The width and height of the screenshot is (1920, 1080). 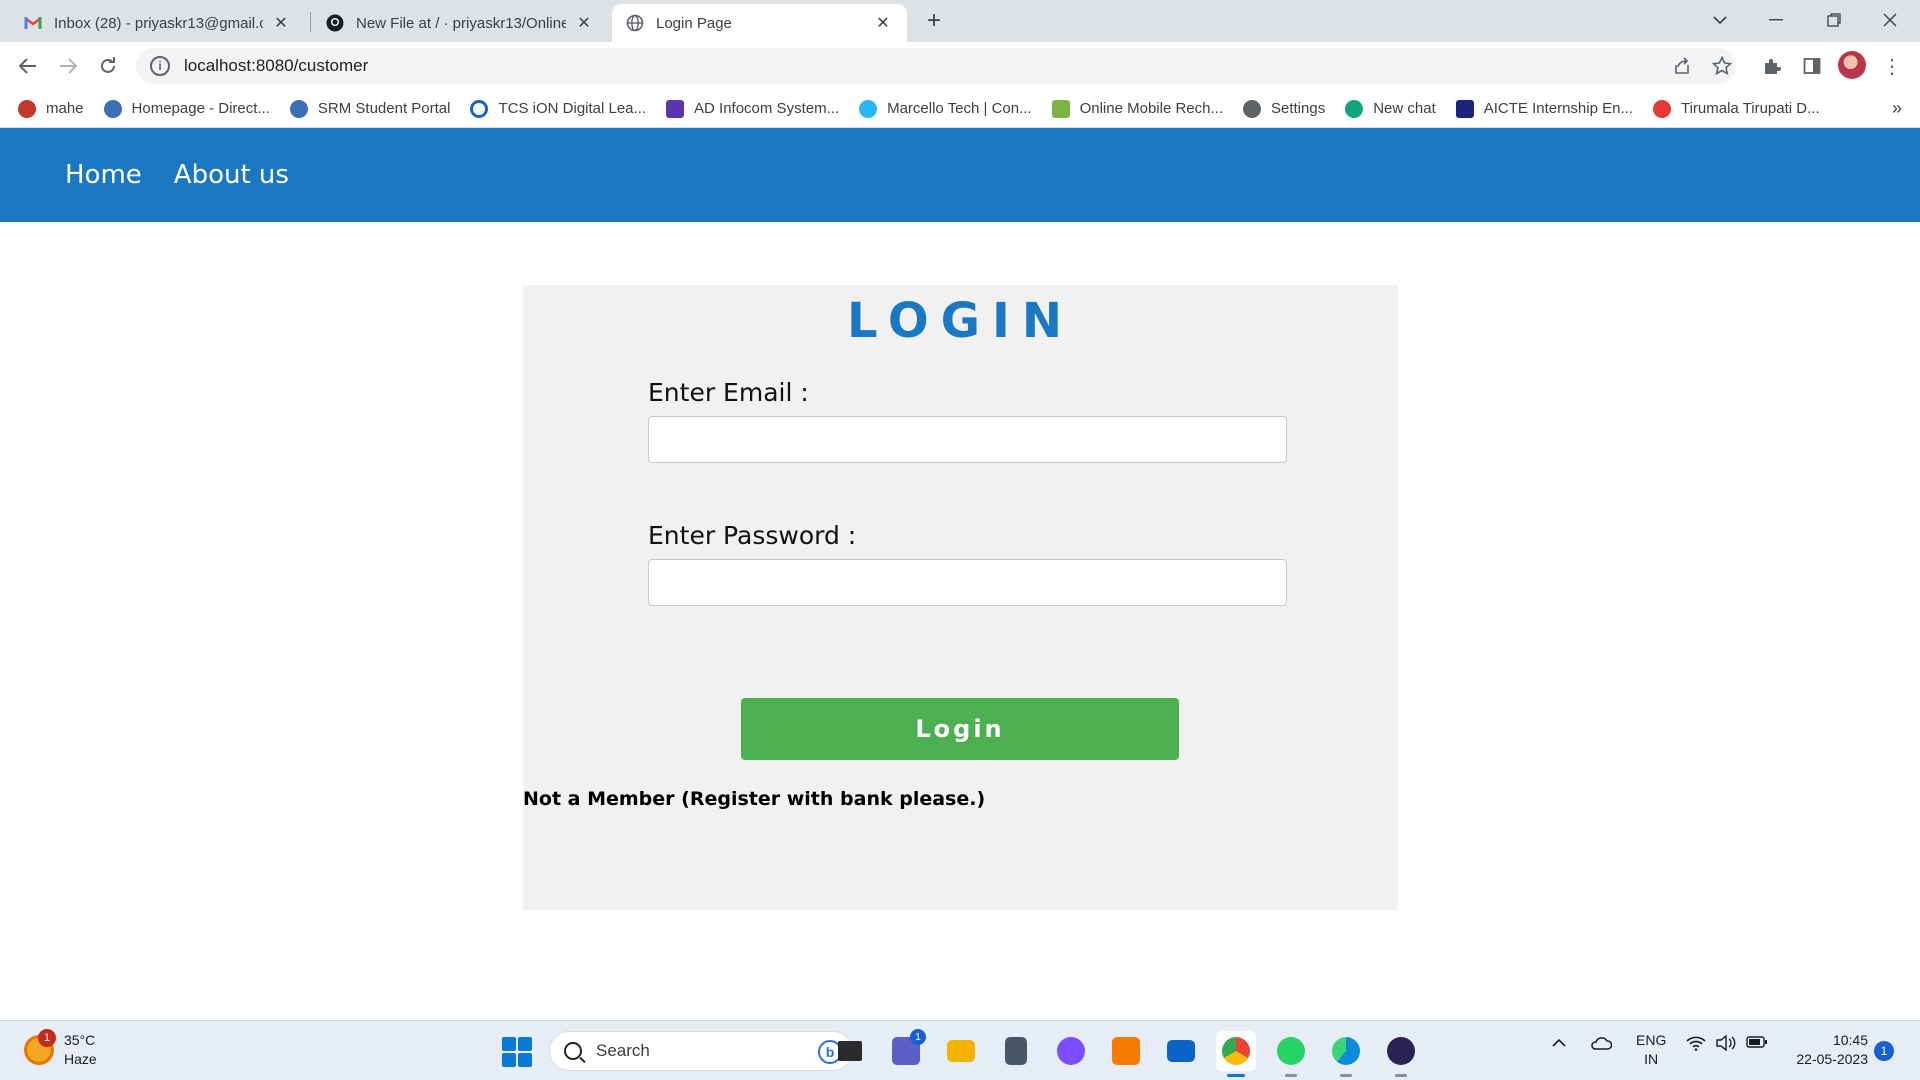 I want to click on profile-avatar, so click(x=1852, y=65).